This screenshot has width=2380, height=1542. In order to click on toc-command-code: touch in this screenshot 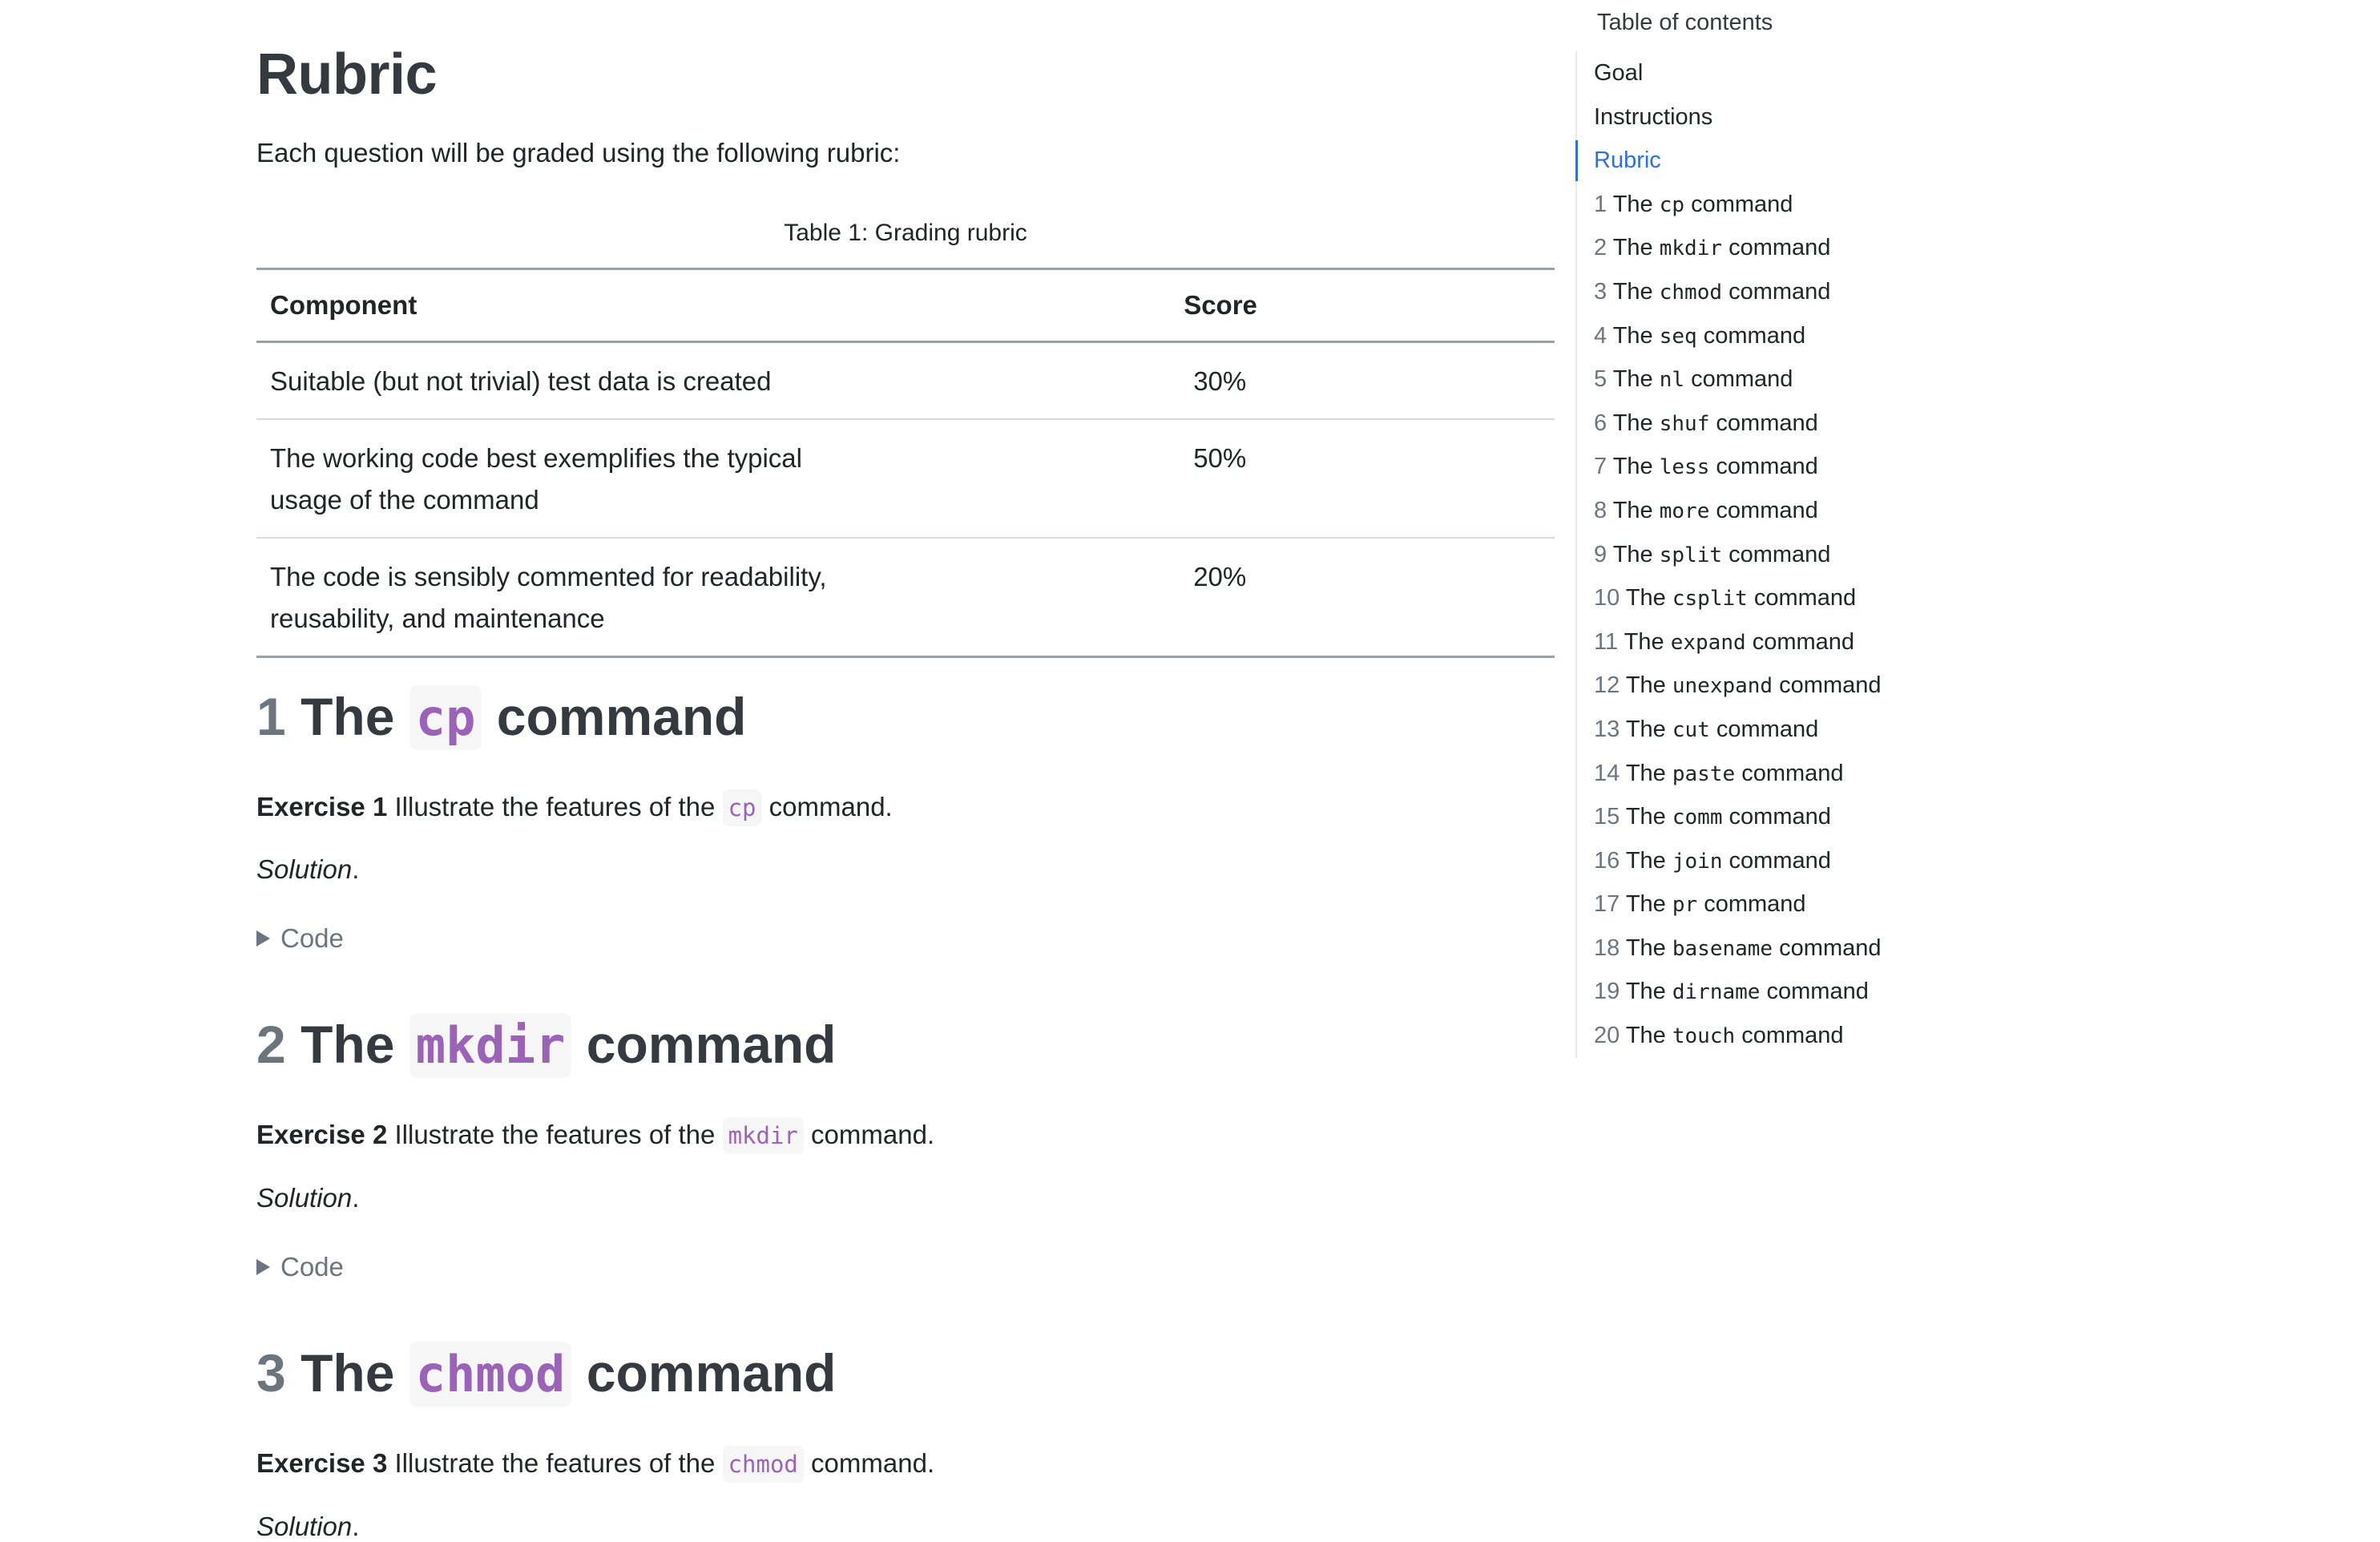, I will do `click(1704, 1036)`.